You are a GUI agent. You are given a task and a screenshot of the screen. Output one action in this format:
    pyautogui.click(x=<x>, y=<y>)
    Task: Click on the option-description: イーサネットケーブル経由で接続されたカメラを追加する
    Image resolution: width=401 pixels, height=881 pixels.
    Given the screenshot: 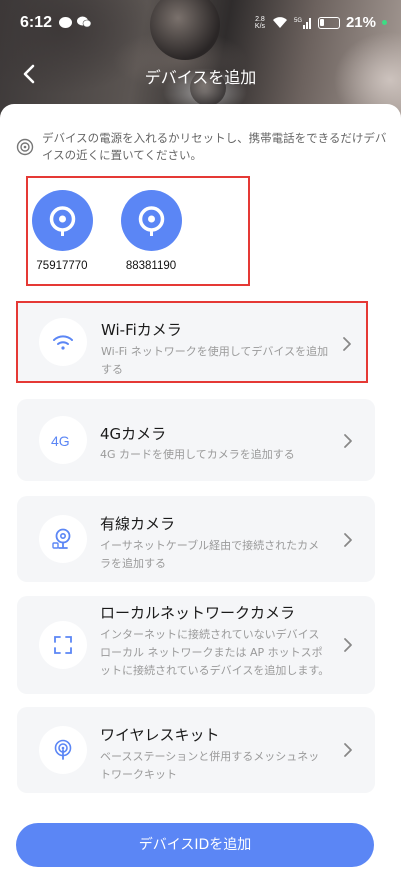 What is the action you would take?
    pyautogui.click(x=210, y=554)
    